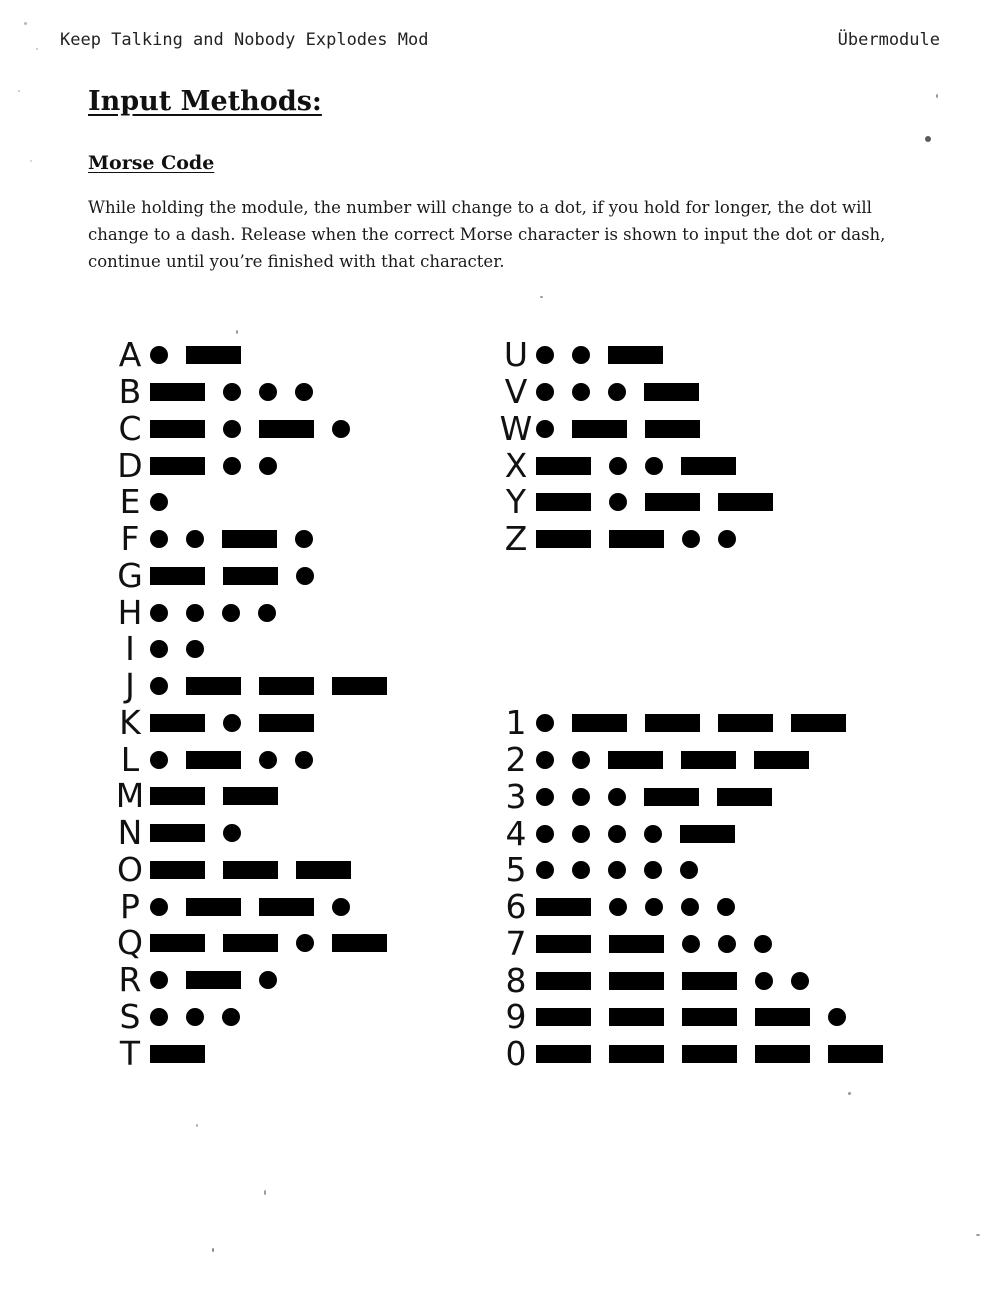  Describe the element at coordinates (130, 980) in the screenshot. I see `morse-character: R` at that location.